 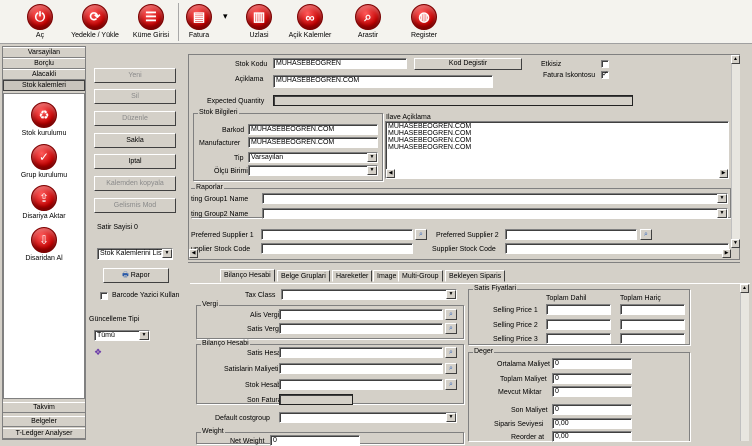 What do you see at coordinates (421, 234) in the screenshot?
I see `supplier1-lookup-icon: ⌕` at bounding box center [421, 234].